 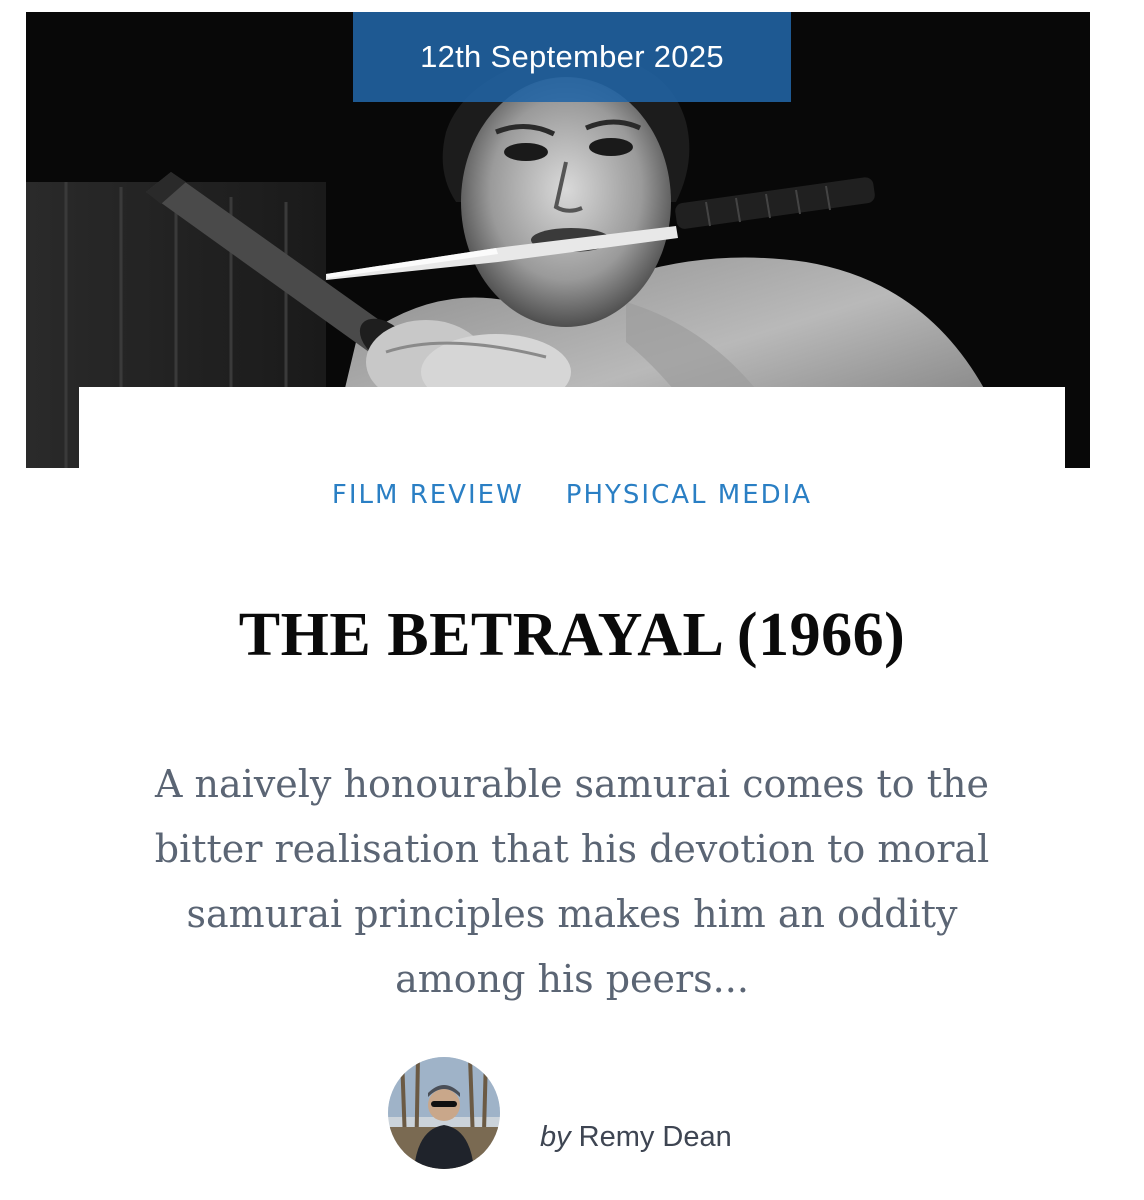 I want to click on author-avatar, so click(x=444, y=1113).